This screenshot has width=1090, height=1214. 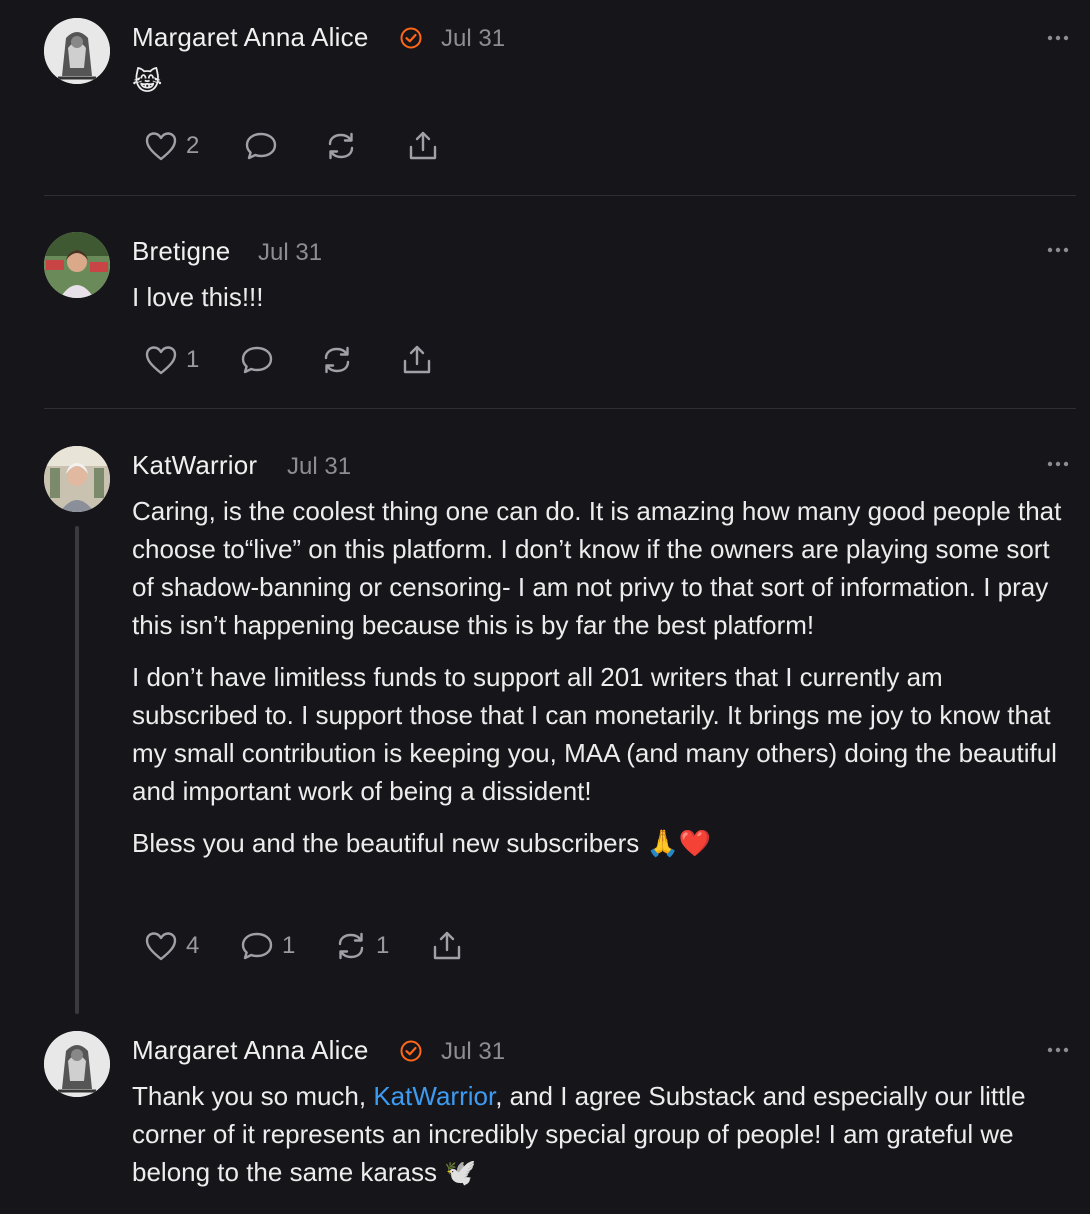 I want to click on reply-count: 1, so click(x=289, y=945).